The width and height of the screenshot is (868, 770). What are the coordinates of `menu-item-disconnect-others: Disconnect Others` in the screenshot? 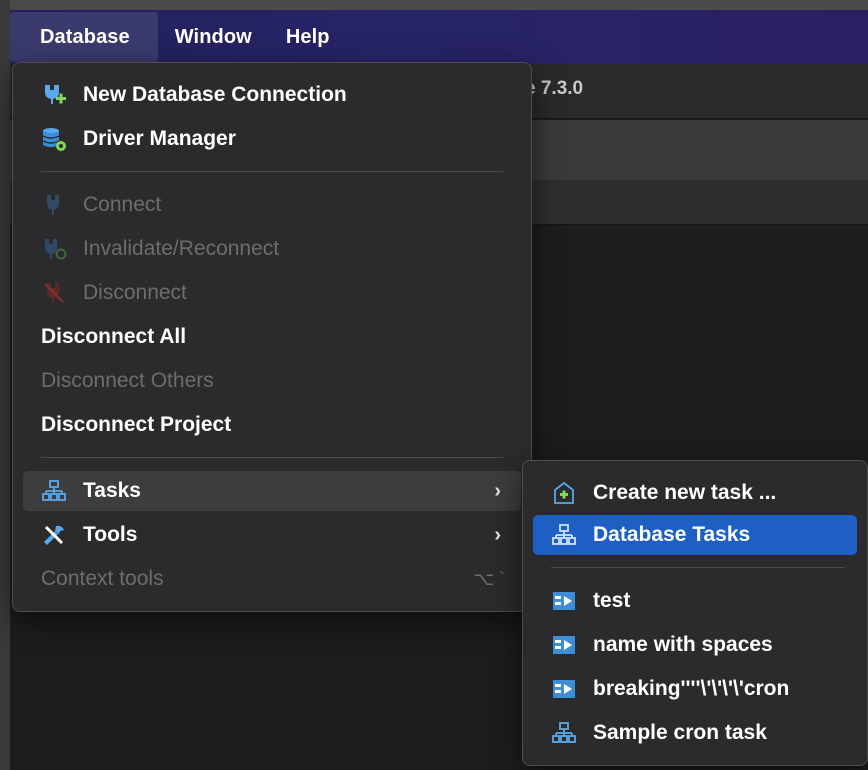 It's located at (272, 381).